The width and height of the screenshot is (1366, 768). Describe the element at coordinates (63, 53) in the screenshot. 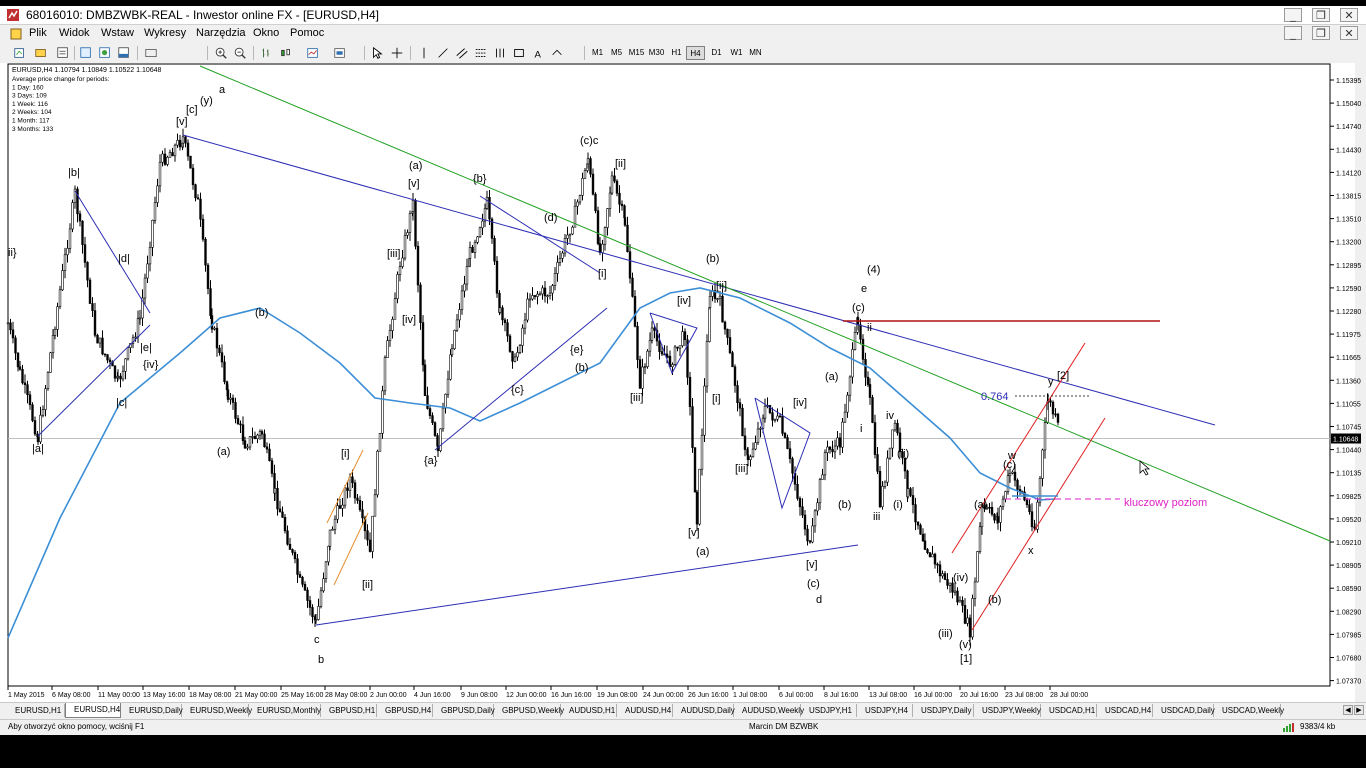

I see `market-watch-icon` at that location.